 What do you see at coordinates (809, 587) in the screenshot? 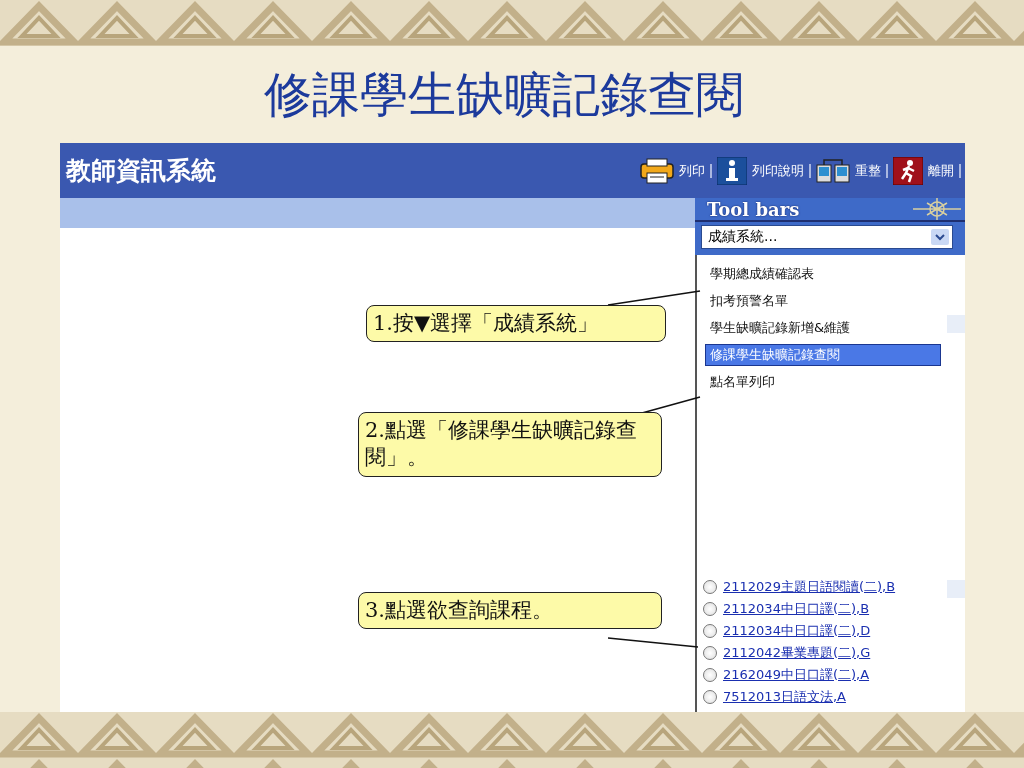
I see `course-link: 2112029主題日語閱讀(二),B` at bounding box center [809, 587].